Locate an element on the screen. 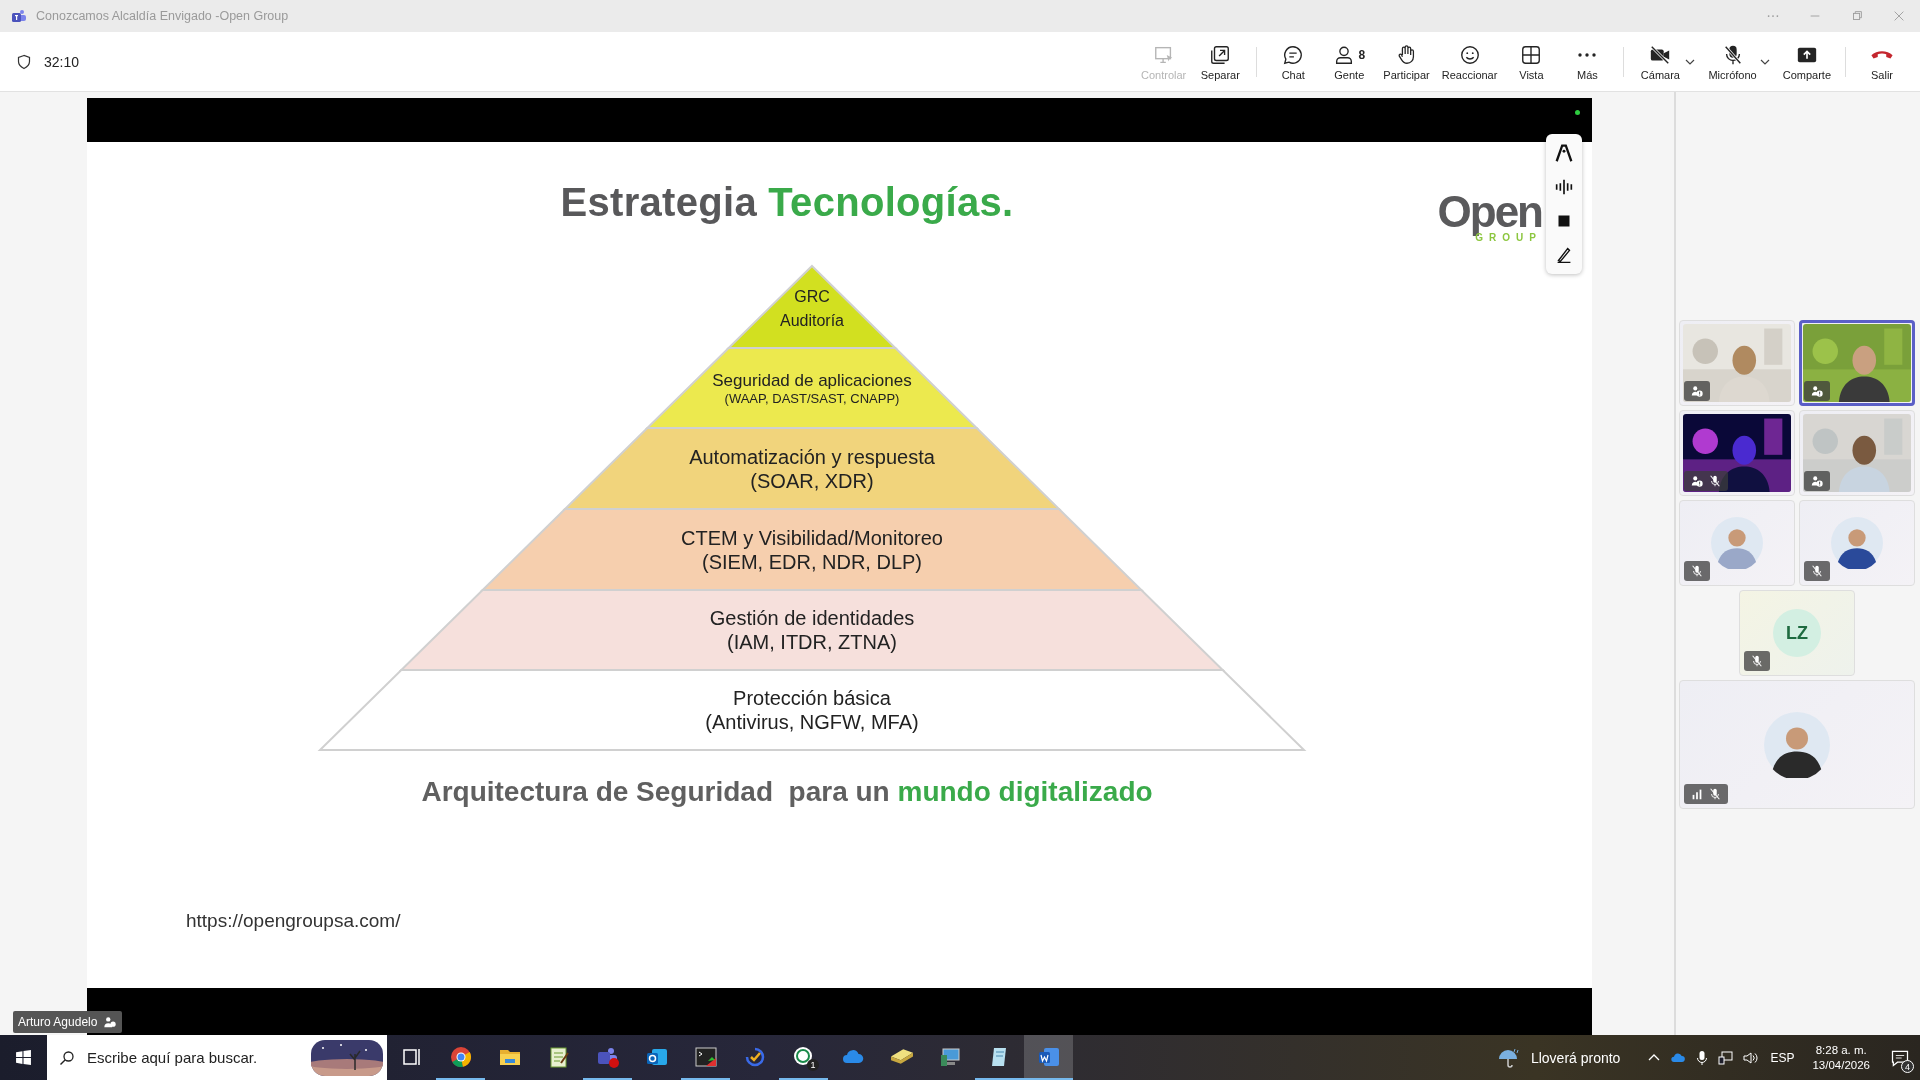  toolbar-button: Separar is located at coordinates (1220, 61).